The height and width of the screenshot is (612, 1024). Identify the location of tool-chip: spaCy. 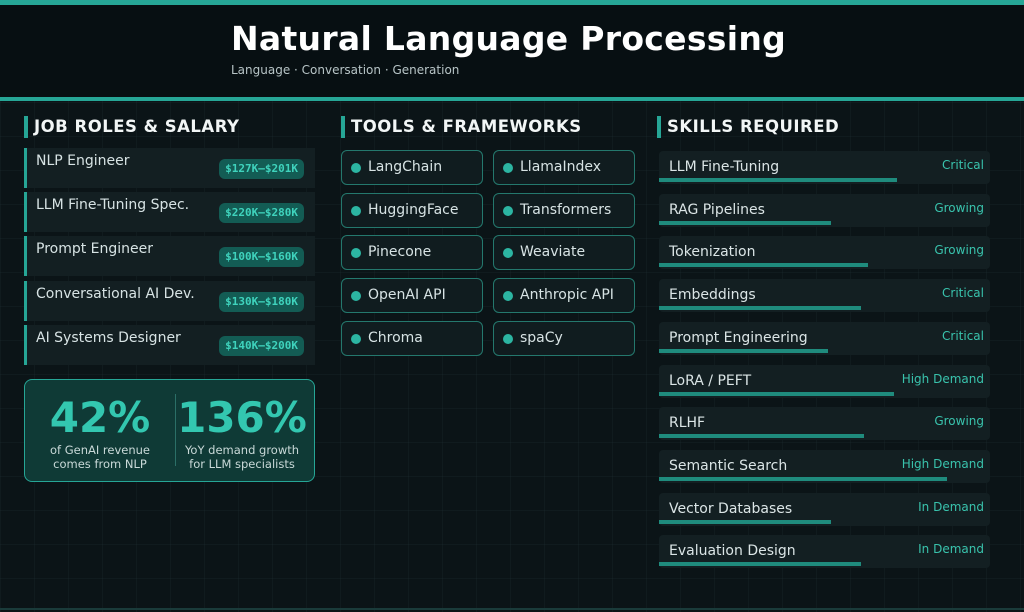
(564, 338).